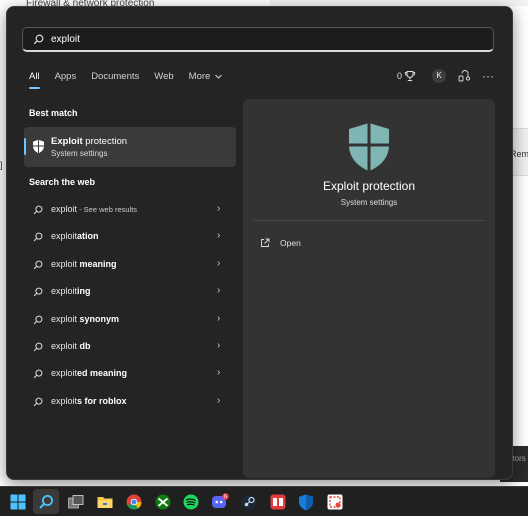 The image size is (528, 516). What do you see at coordinates (218, 76) in the screenshot?
I see `chevron-down-icon` at bounding box center [218, 76].